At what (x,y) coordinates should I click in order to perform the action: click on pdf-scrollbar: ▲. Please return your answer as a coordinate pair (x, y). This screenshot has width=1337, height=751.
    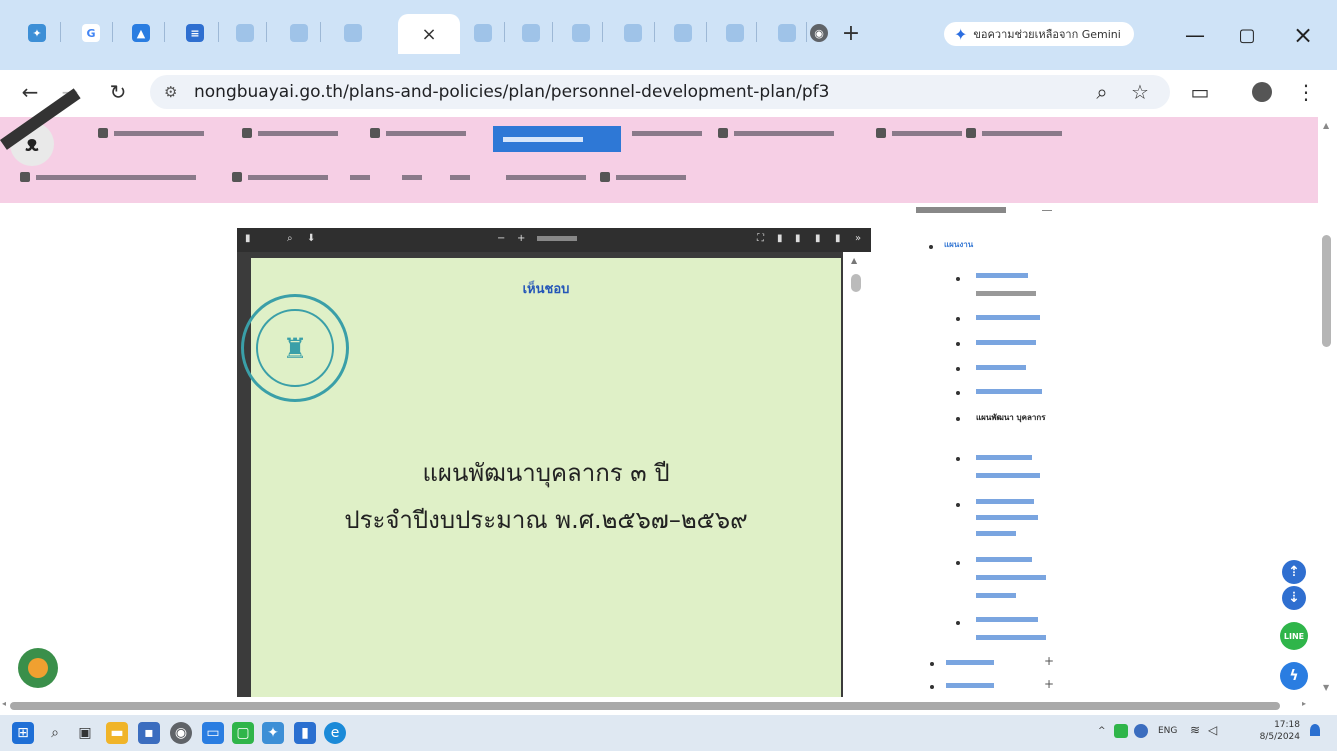
    Looking at the image, I should click on (857, 475).